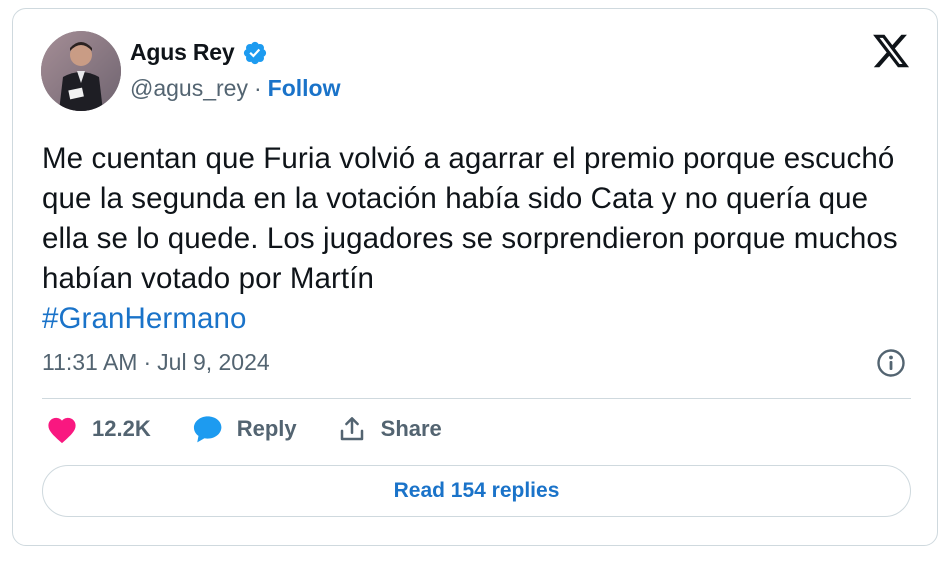 Image resolution: width=950 pixels, height=565 pixels. I want to click on read-replies-label: Read 154 replies, so click(476, 490).